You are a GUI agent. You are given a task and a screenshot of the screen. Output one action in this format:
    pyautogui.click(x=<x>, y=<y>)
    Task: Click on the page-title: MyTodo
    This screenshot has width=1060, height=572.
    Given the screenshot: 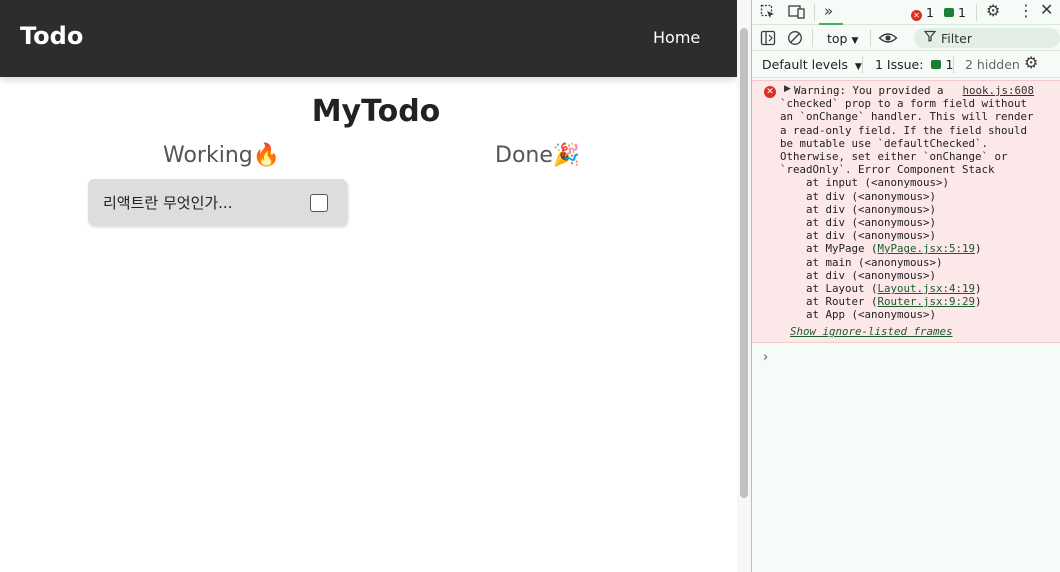 What is the action you would take?
    pyautogui.click(x=376, y=111)
    